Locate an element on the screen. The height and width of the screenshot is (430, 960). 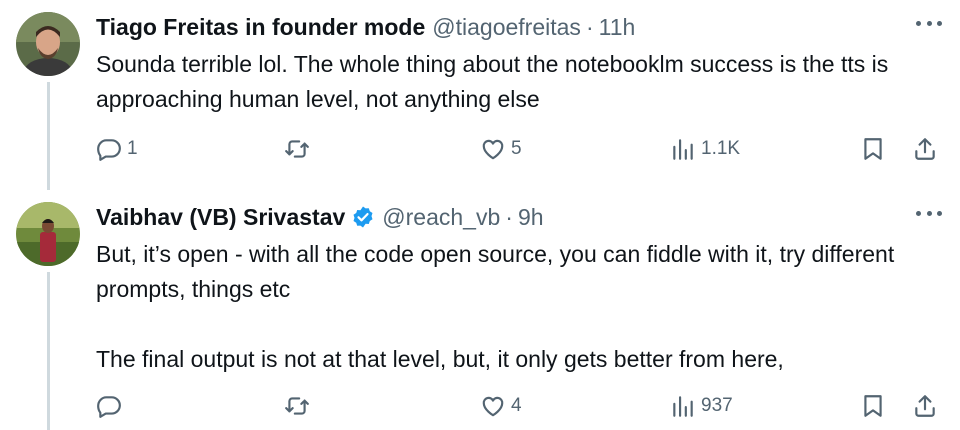
views-button: 1.1K is located at coordinates (705, 149).